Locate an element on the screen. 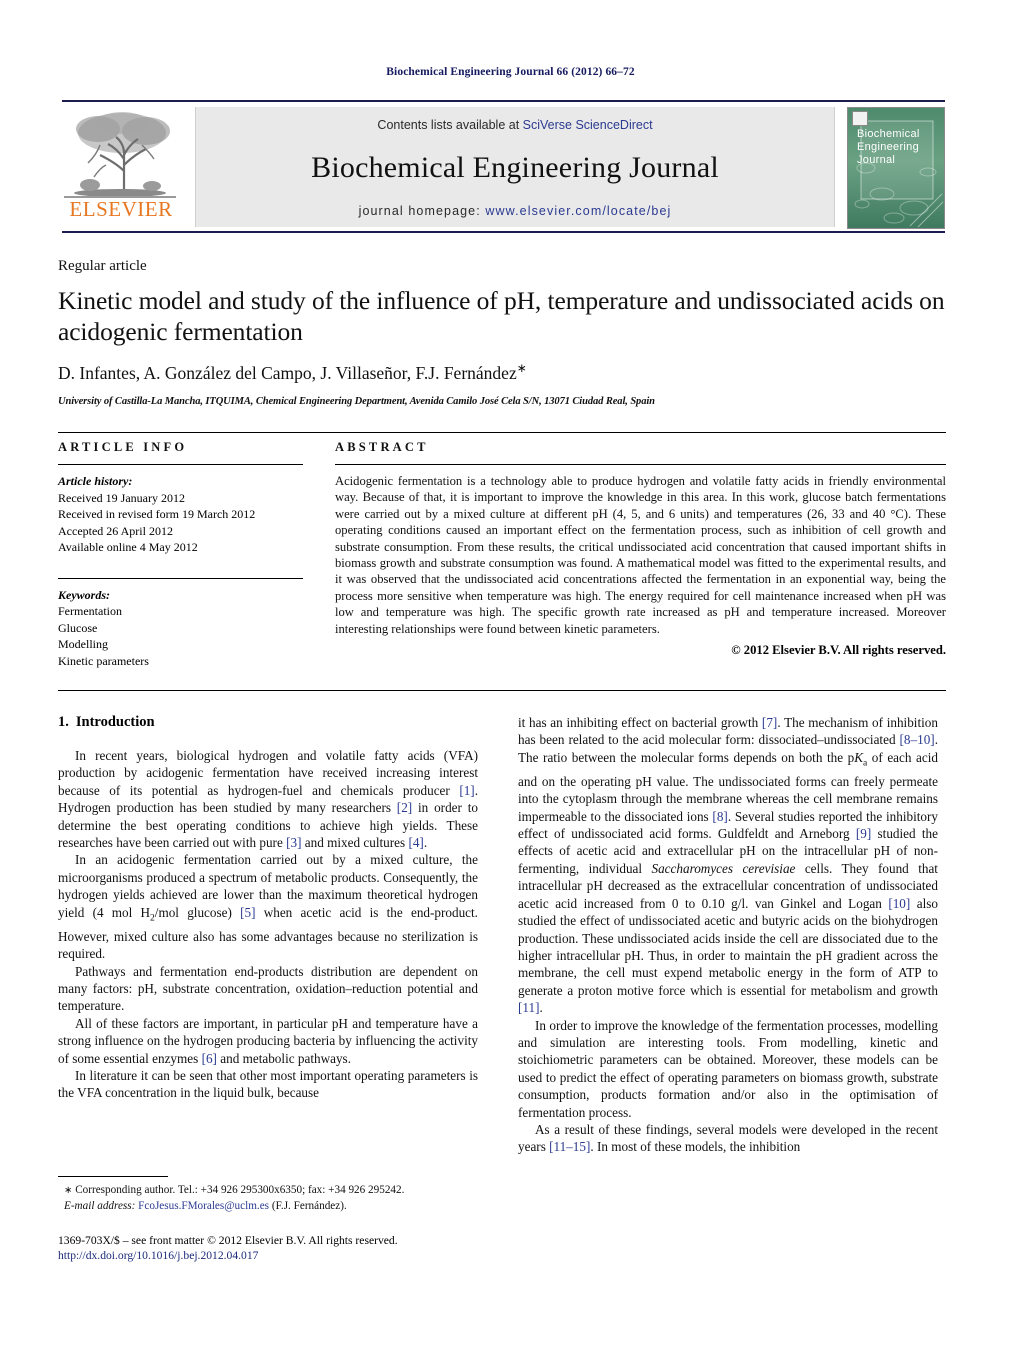 The width and height of the screenshot is (1021, 1351). section-heading-introduction: 1. Introduction is located at coordinates (268, 722).